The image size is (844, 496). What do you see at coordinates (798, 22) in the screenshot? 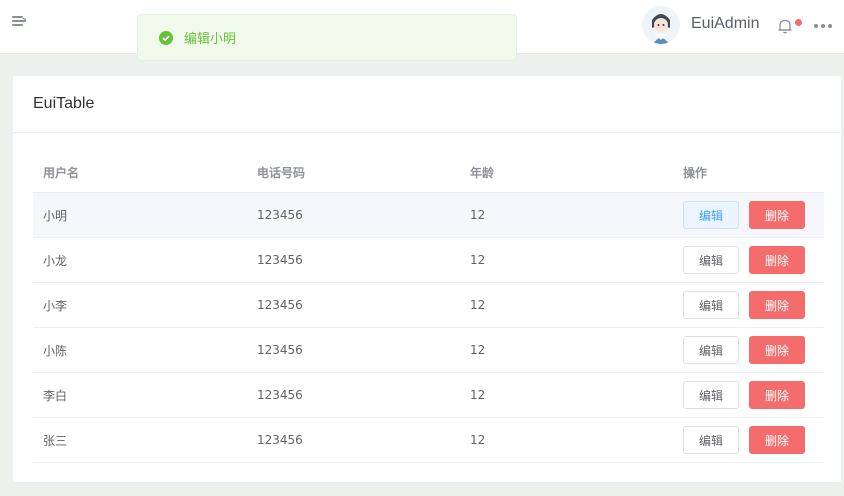
I see `notification-dot` at bounding box center [798, 22].